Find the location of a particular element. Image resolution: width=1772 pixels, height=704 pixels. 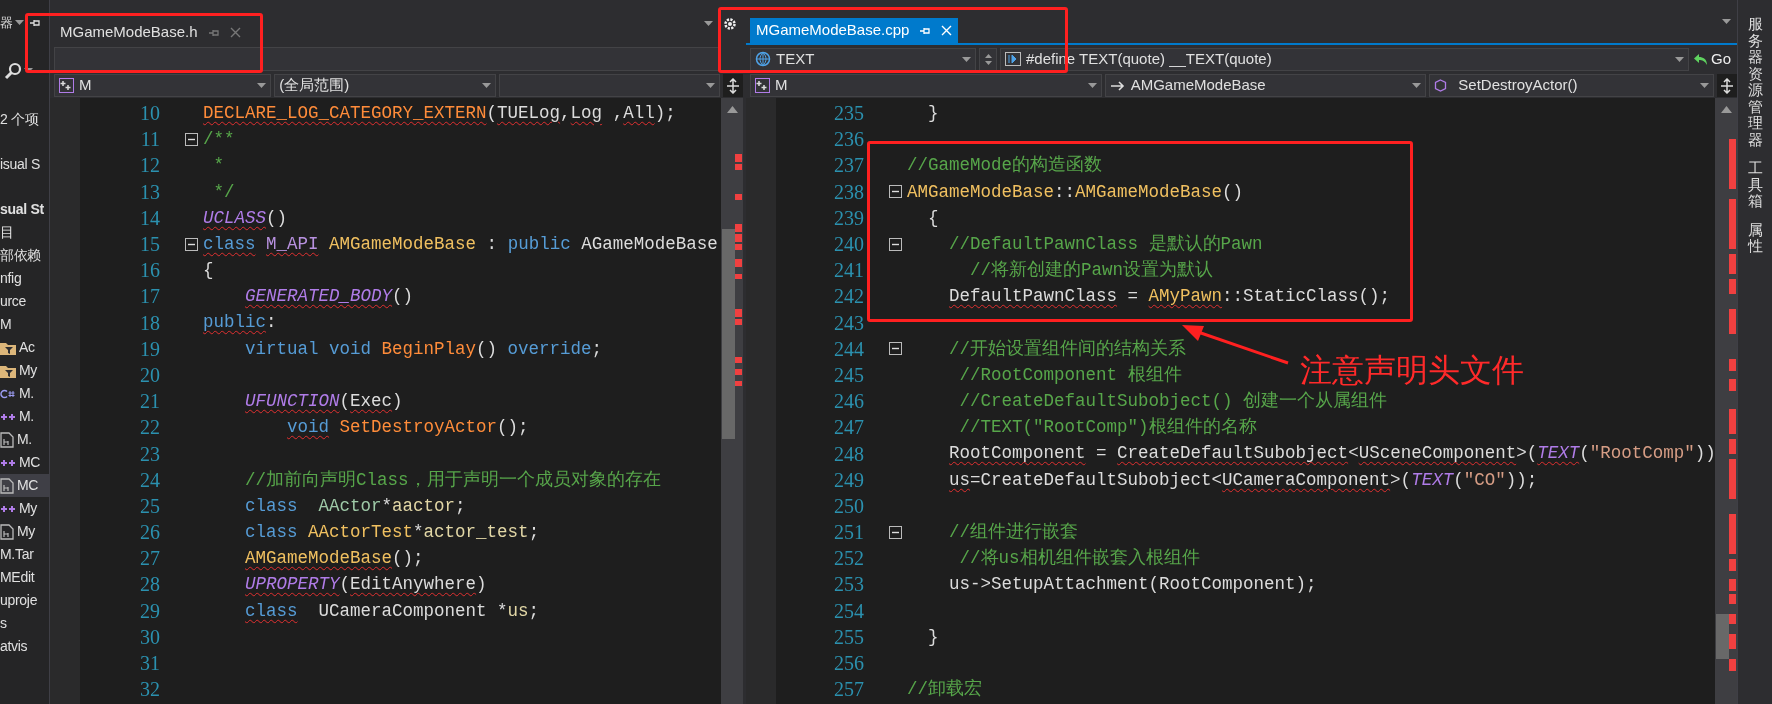

nav-dropdown: SetDestroyActor() is located at coordinates (1571, 85).